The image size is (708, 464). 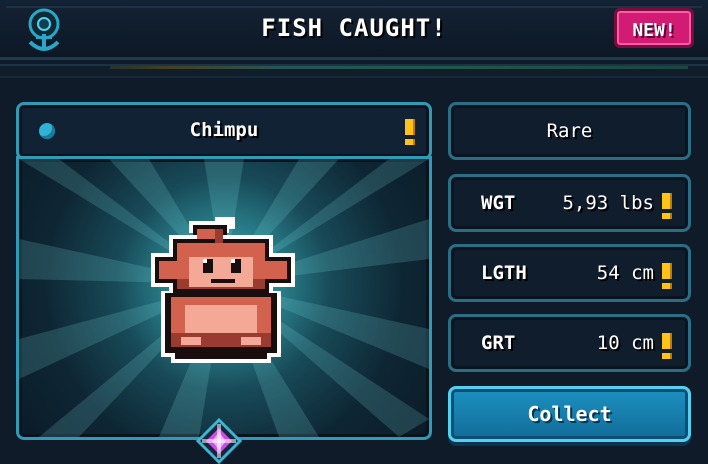 I want to click on dialog-title: FISH CAUGHT!, so click(x=354, y=28).